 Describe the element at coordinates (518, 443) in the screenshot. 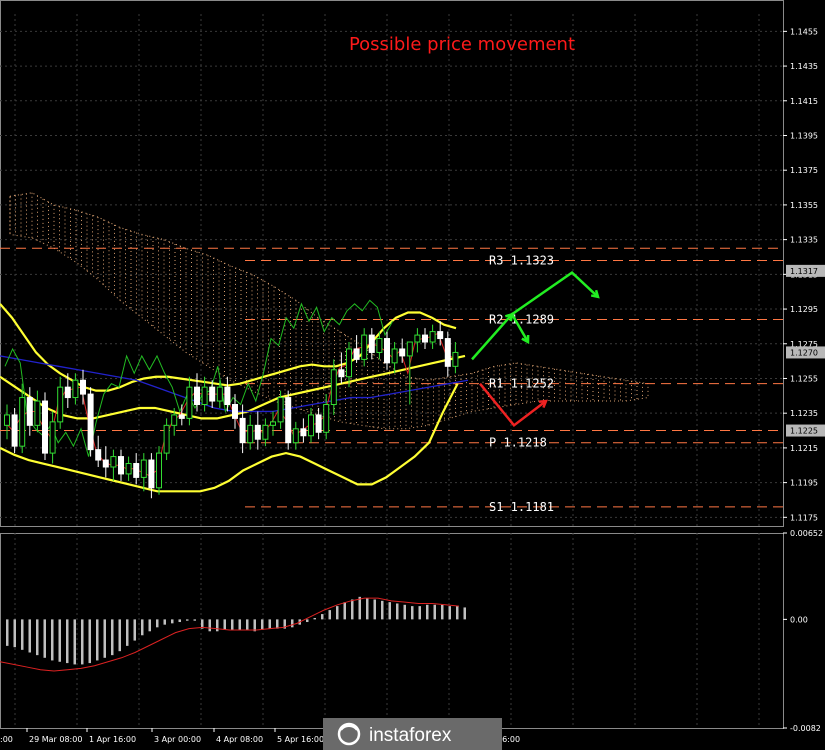

I see `level-label-p: P 1.1218` at that location.